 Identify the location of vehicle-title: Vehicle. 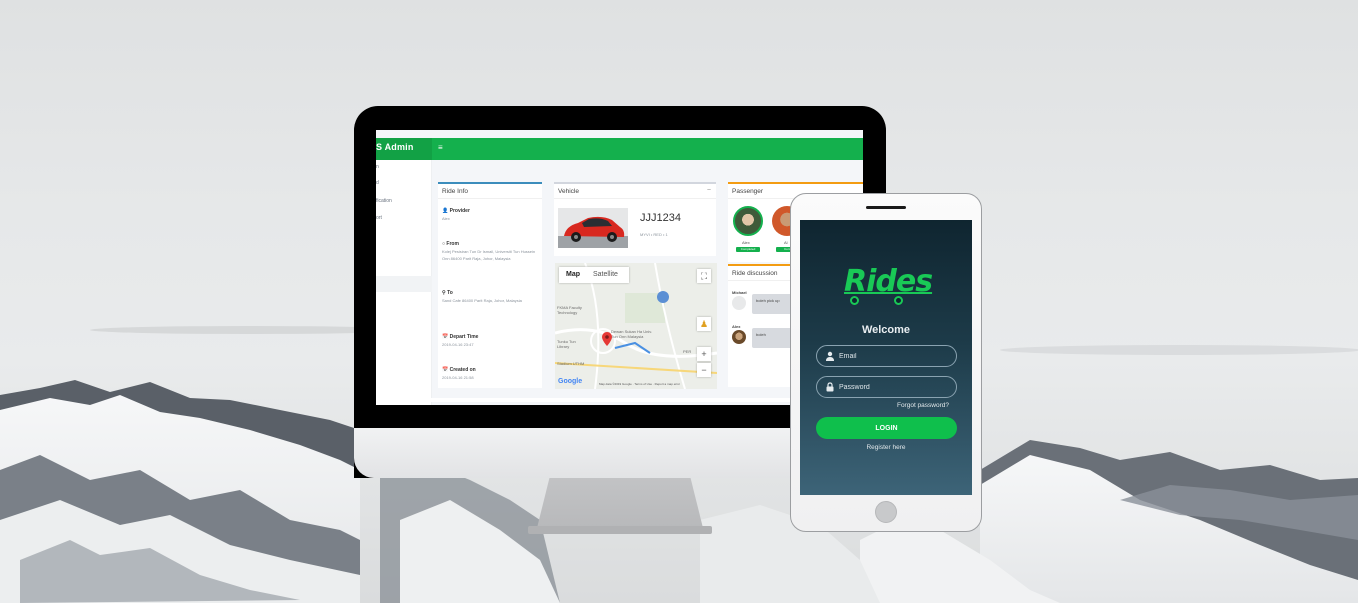
(568, 191).